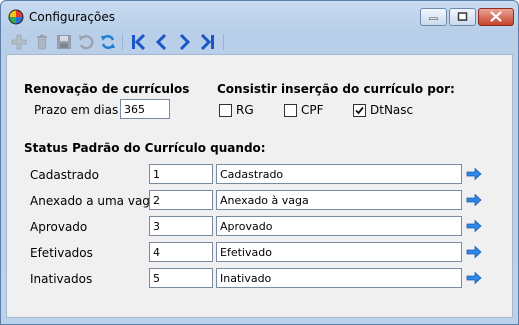 This screenshot has height=325, width=519. I want to click on renovacao-heading: Renovação de currículos, so click(107, 89).